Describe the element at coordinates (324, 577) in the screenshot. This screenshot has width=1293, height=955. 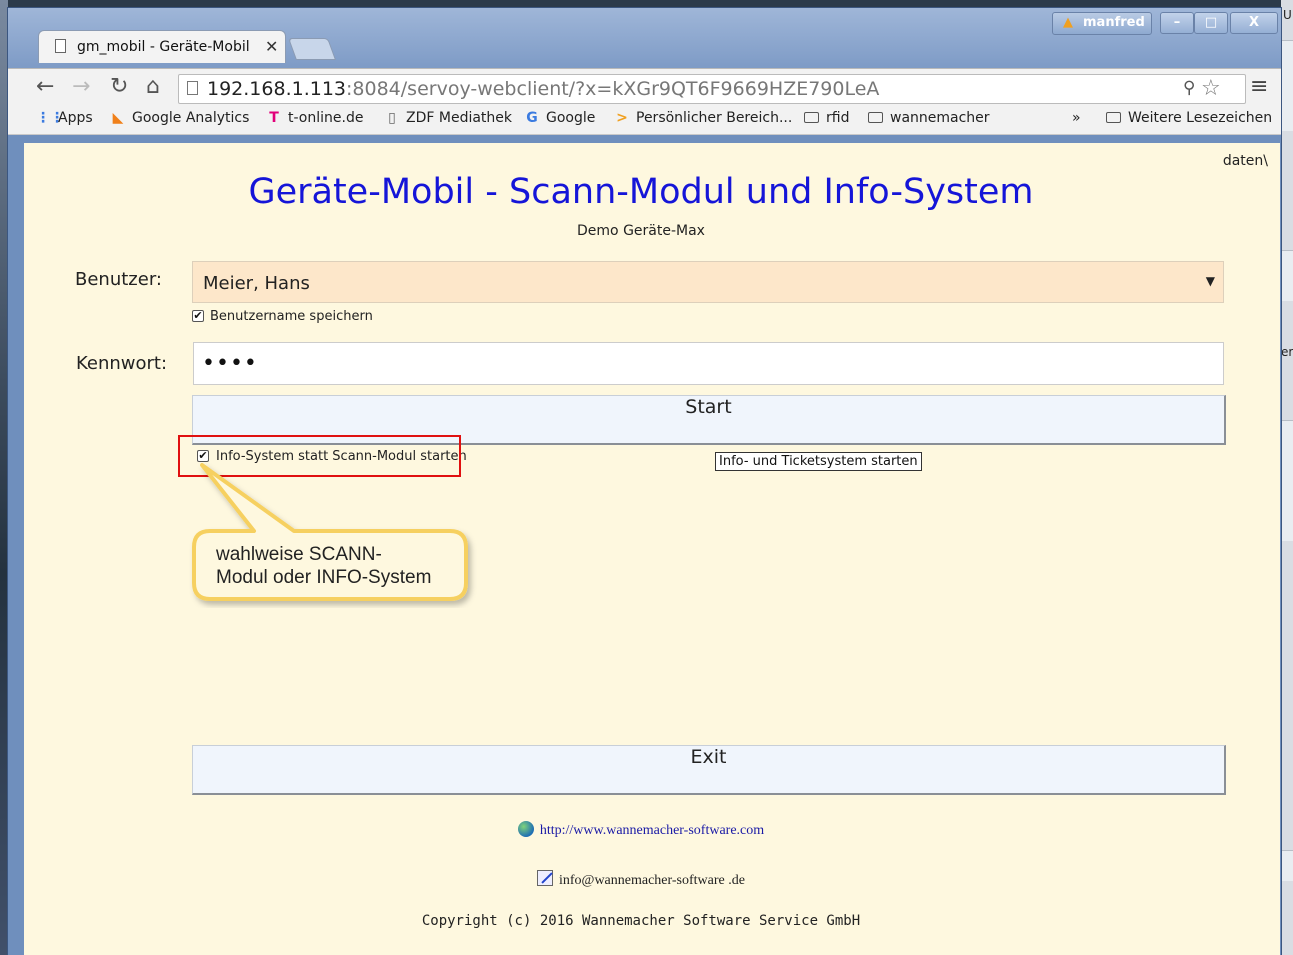
I see `callout-line: Modul oder INFO-System` at that location.